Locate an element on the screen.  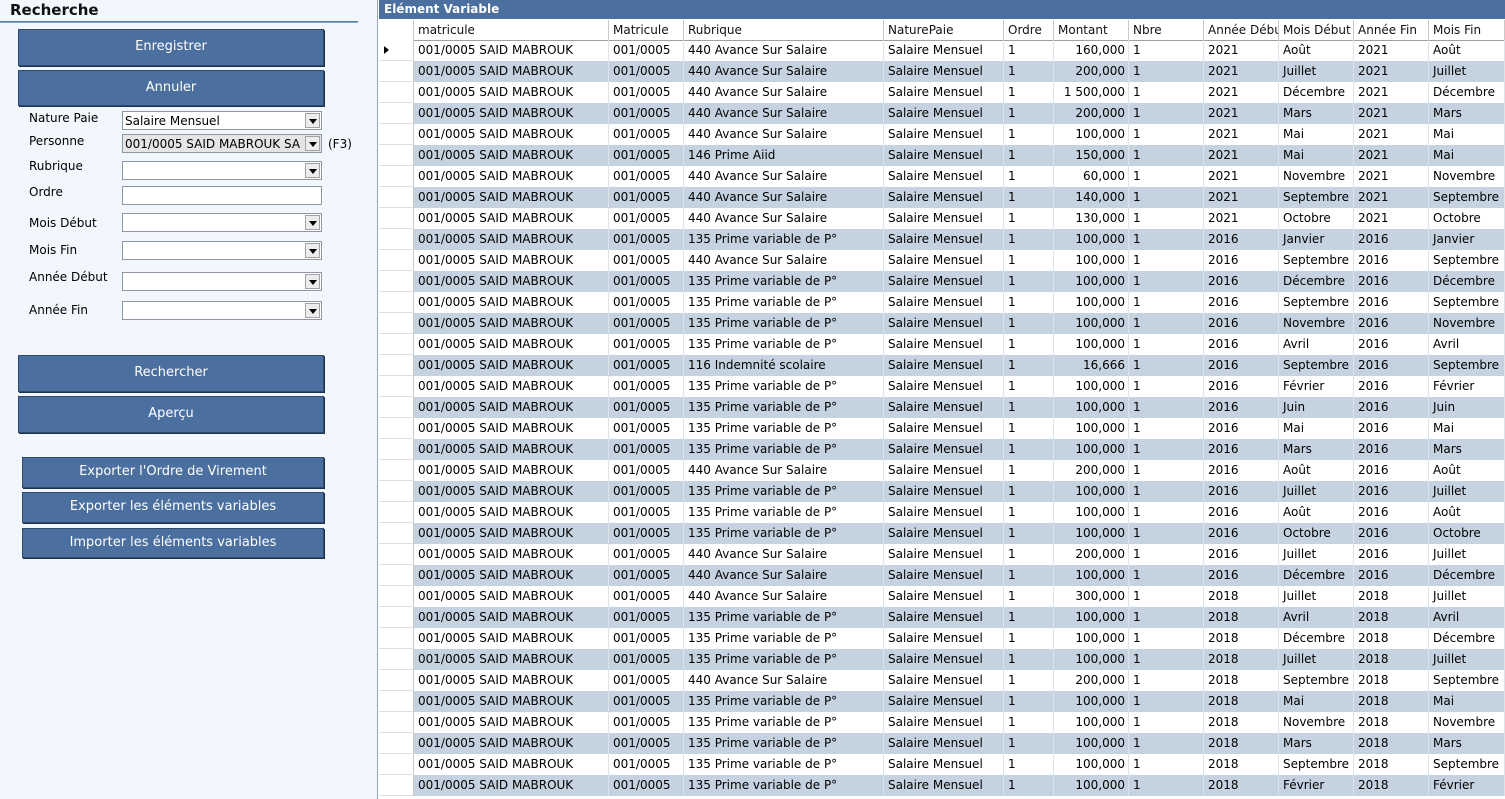
column-header-montant: Montant is located at coordinates (1091, 30).